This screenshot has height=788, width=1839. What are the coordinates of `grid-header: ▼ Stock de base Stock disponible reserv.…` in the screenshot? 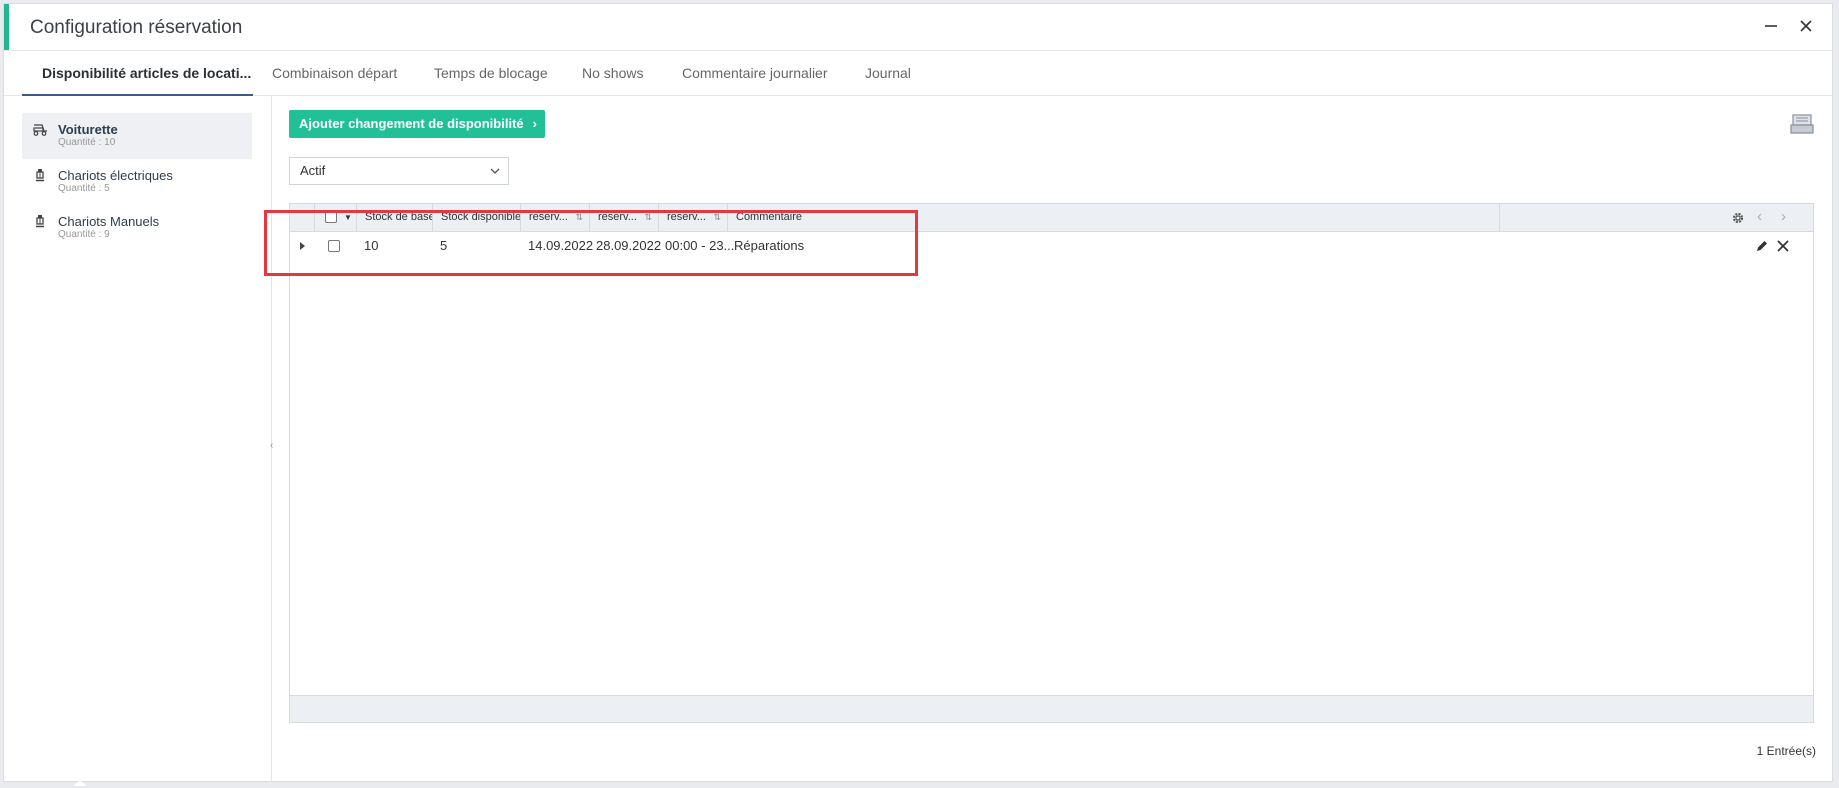 It's located at (1051, 218).